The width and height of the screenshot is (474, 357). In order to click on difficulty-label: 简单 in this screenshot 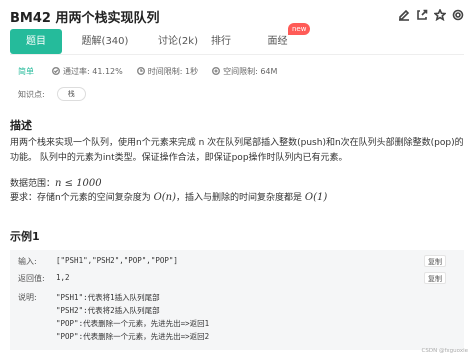, I will do `click(26, 71)`.